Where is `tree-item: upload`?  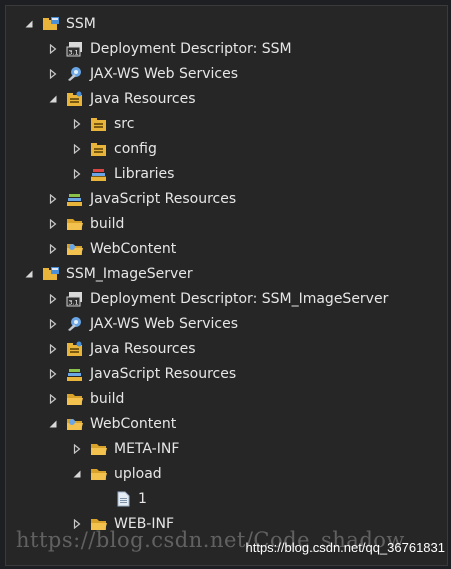
tree-item: upload is located at coordinates (226, 473).